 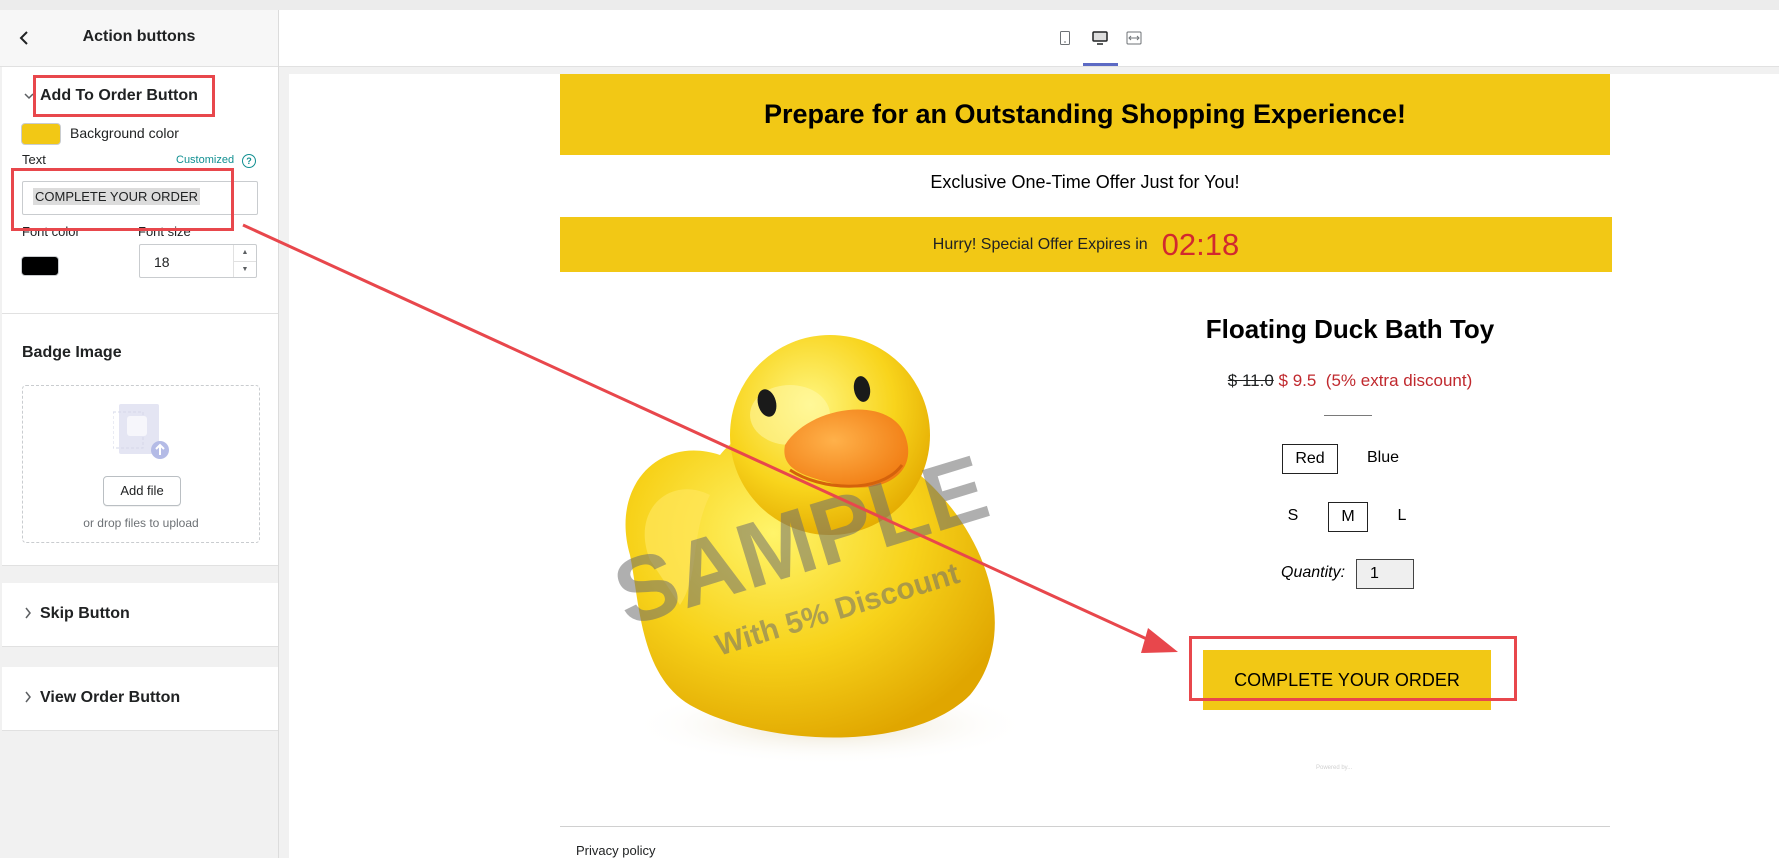 I want to click on sidebar-title: Action buttons, so click(x=139, y=36).